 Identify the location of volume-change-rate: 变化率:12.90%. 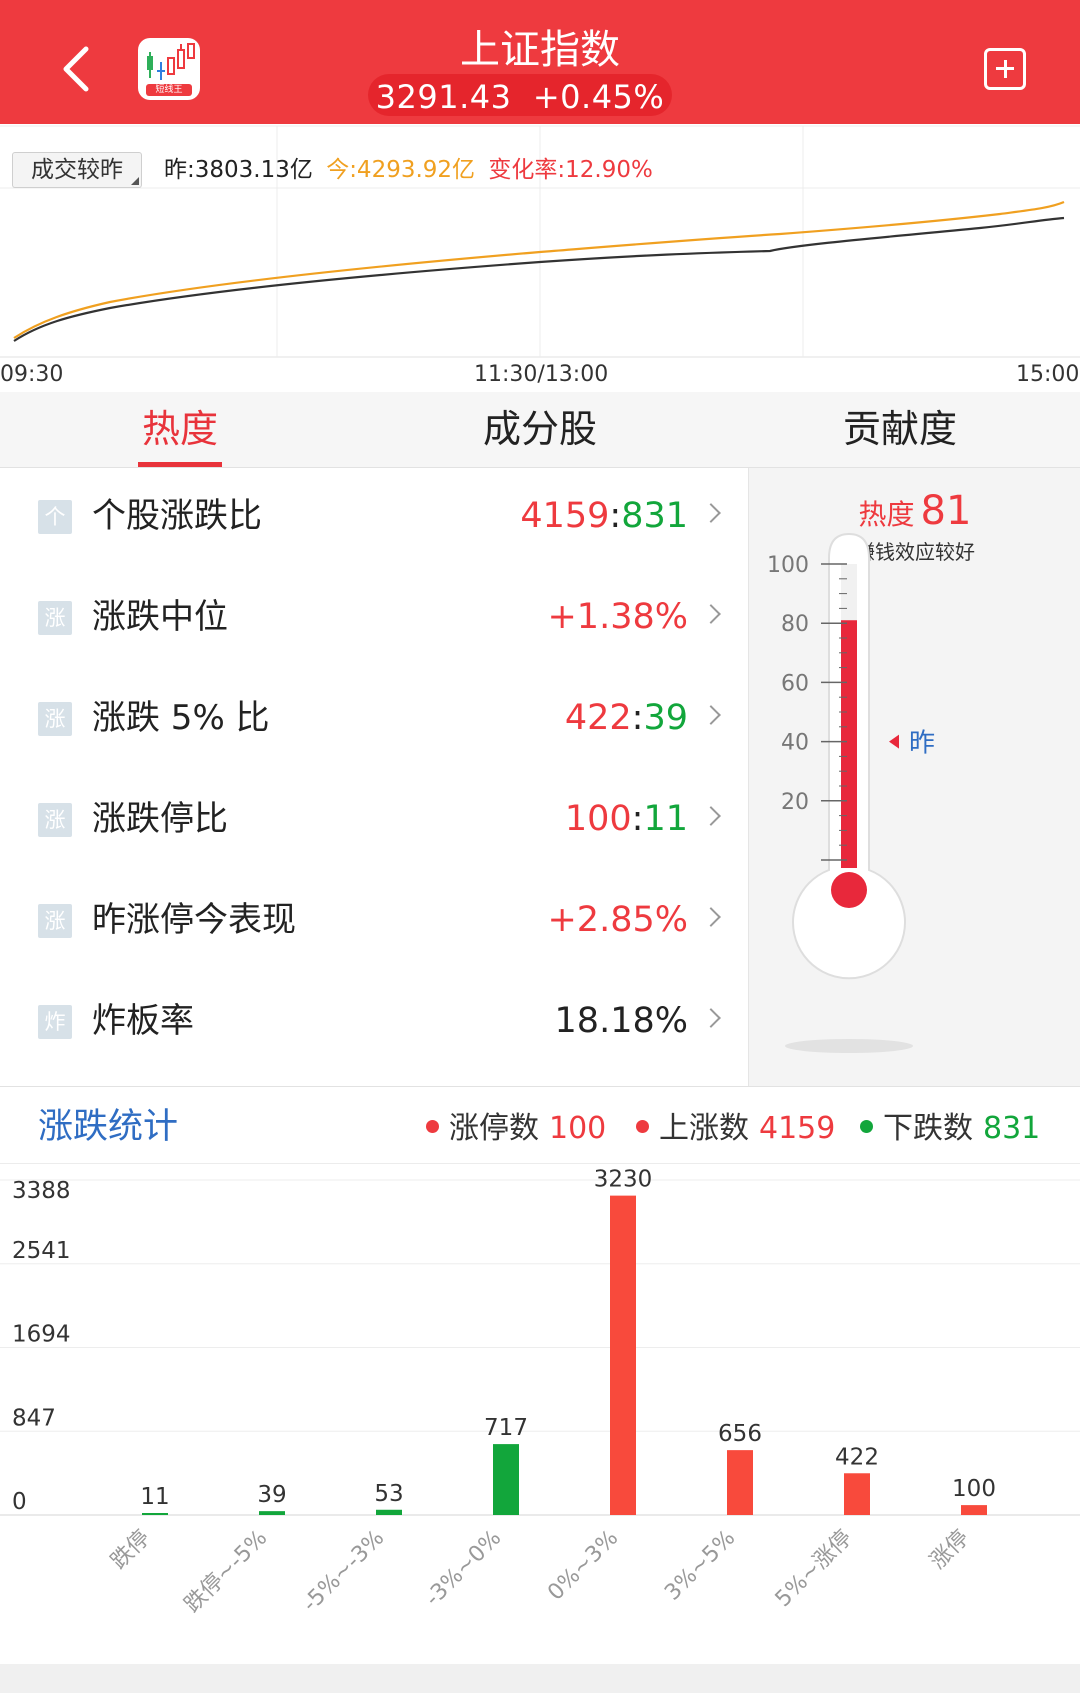
(570, 170).